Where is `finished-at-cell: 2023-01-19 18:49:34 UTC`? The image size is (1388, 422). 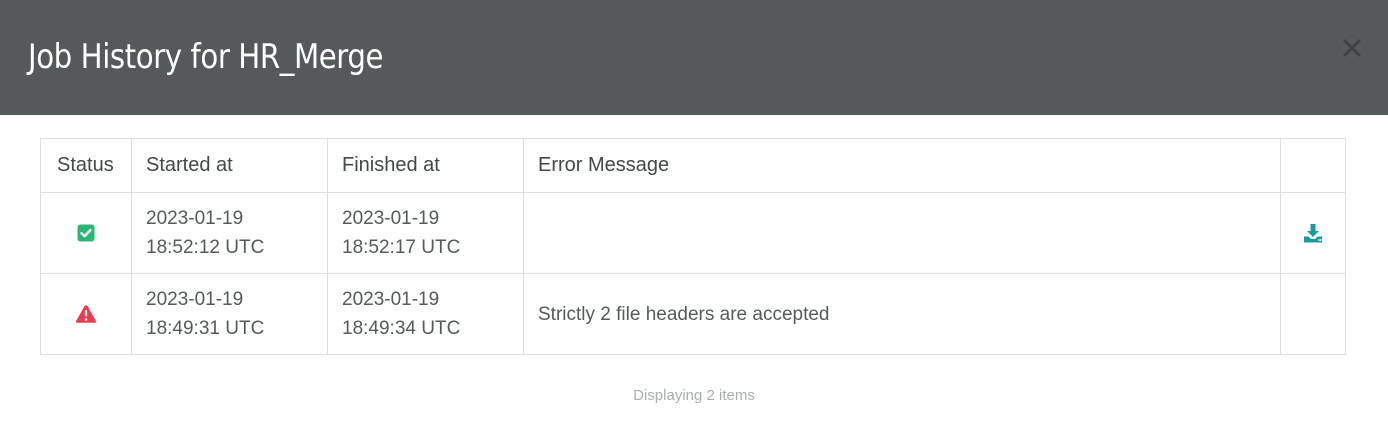
finished-at-cell: 2023-01-19 18:49:34 UTC is located at coordinates (425, 314).